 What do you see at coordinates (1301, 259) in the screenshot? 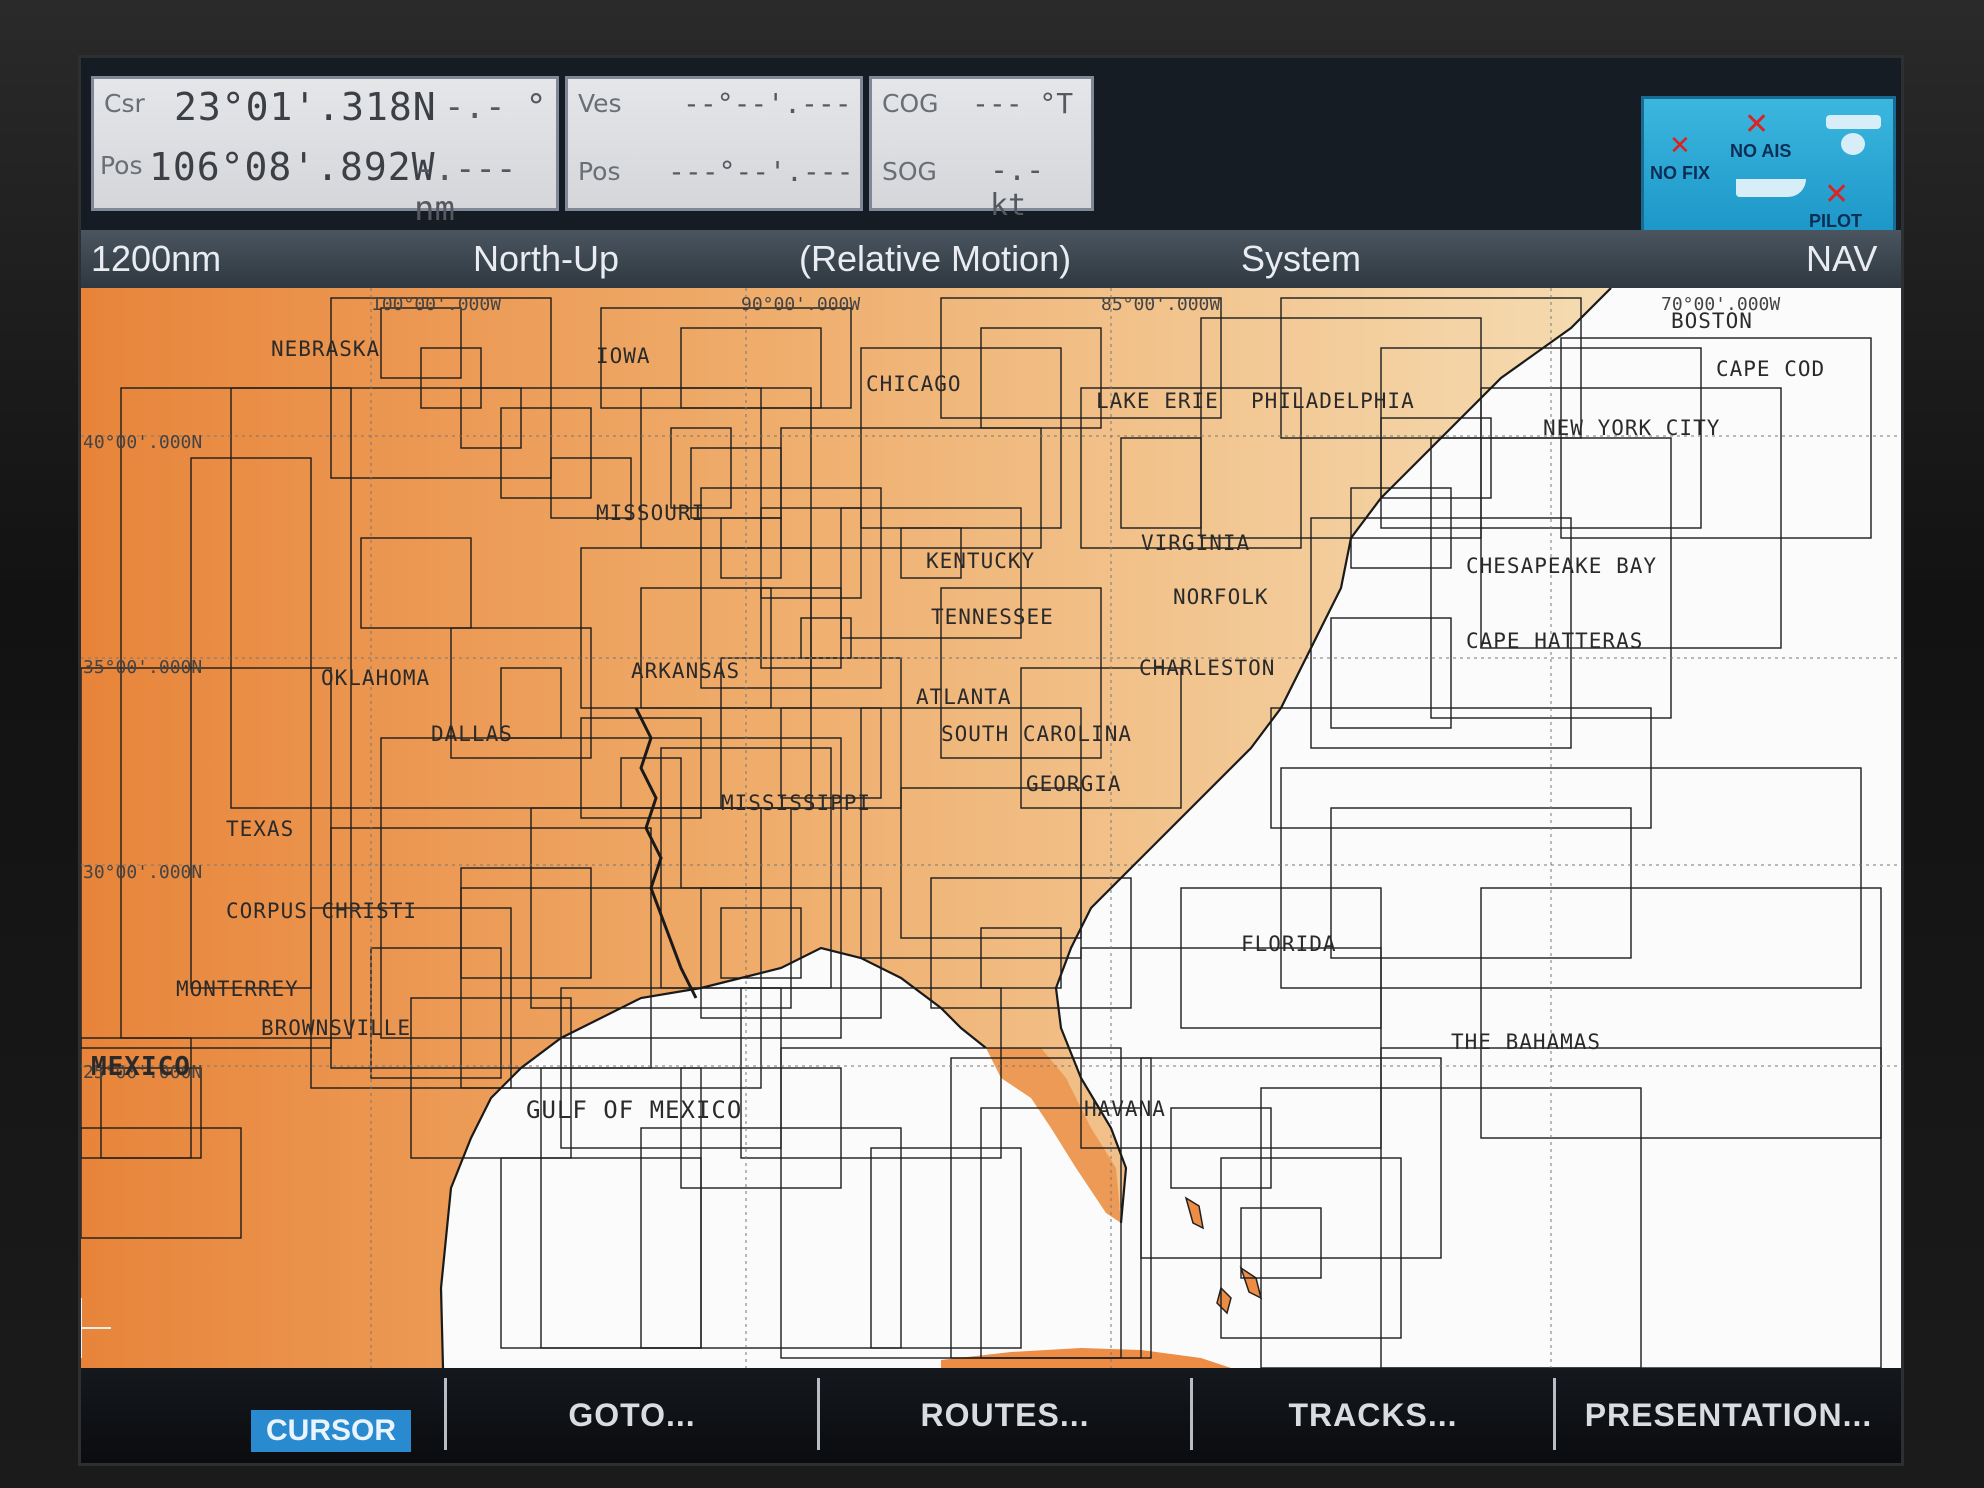
I see `system-mode: System` at bounding box center [1301, 259].